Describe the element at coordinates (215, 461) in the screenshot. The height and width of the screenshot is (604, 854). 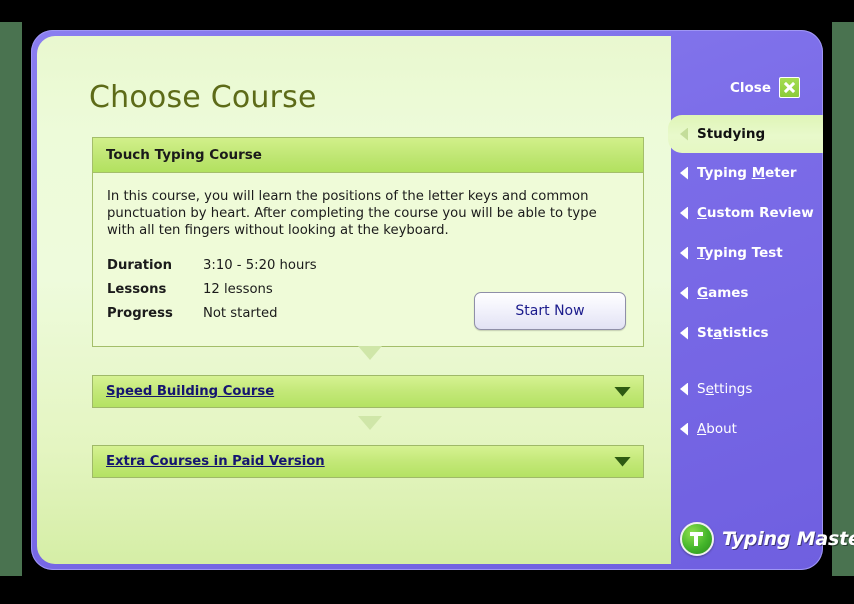
I see `collapsed-course-title: Extra Courses in Paid Version` at that location.